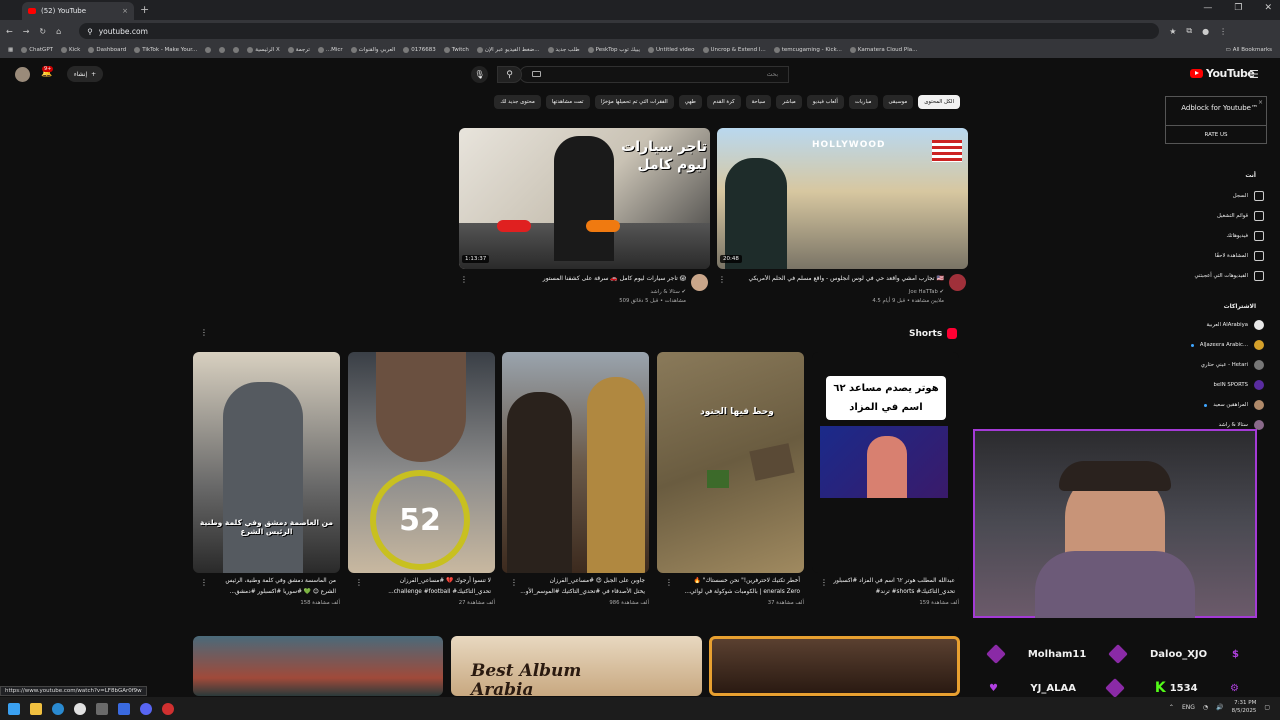 This screenshot has width=1280, height=720. I want to click on chip: محتوى جديد لك, so click(517, 102).